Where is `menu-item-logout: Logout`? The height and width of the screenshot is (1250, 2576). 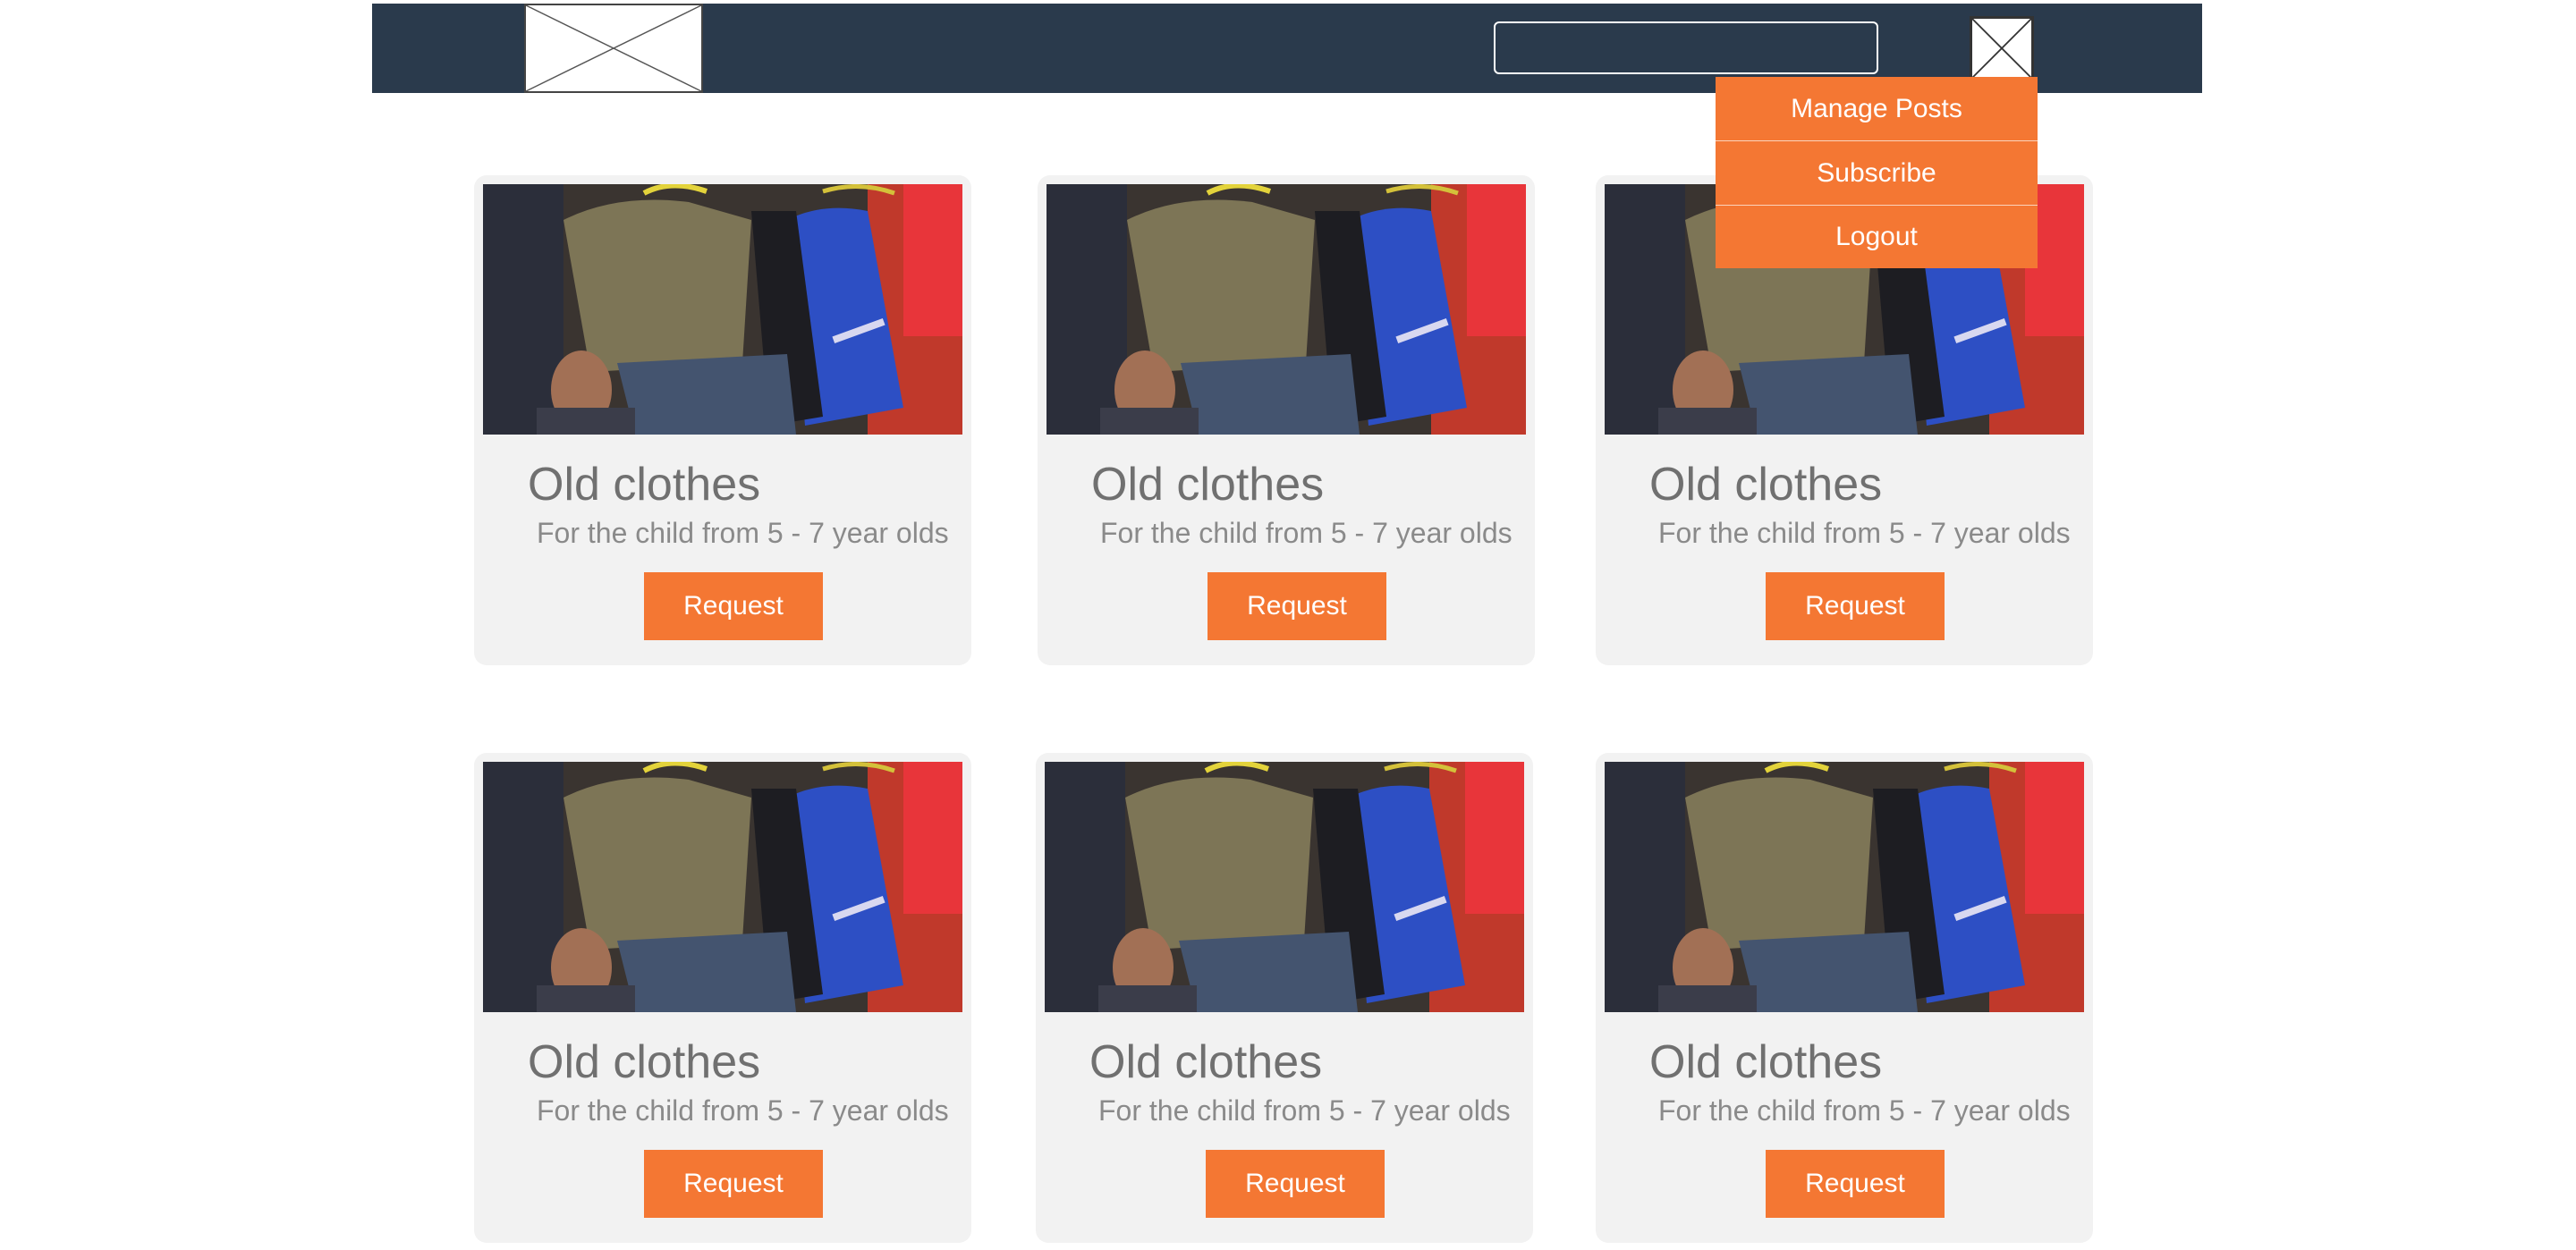
menu-item-logout: Logout is located at coordinates (1877, 237).